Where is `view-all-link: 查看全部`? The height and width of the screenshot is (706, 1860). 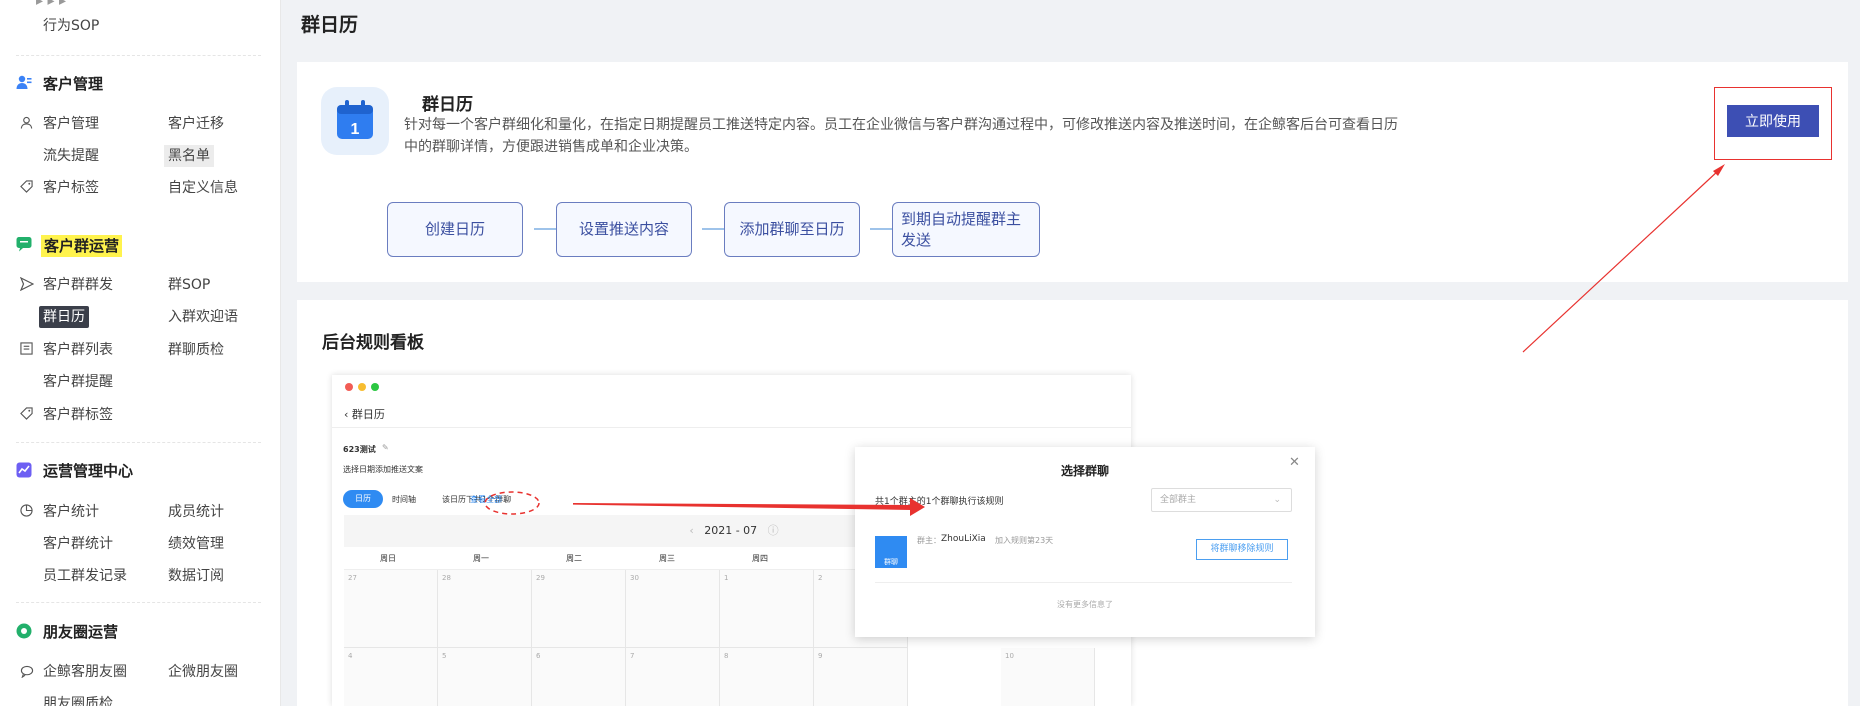 view-all-link: 查看全部 is located at coordinates (486, 499).